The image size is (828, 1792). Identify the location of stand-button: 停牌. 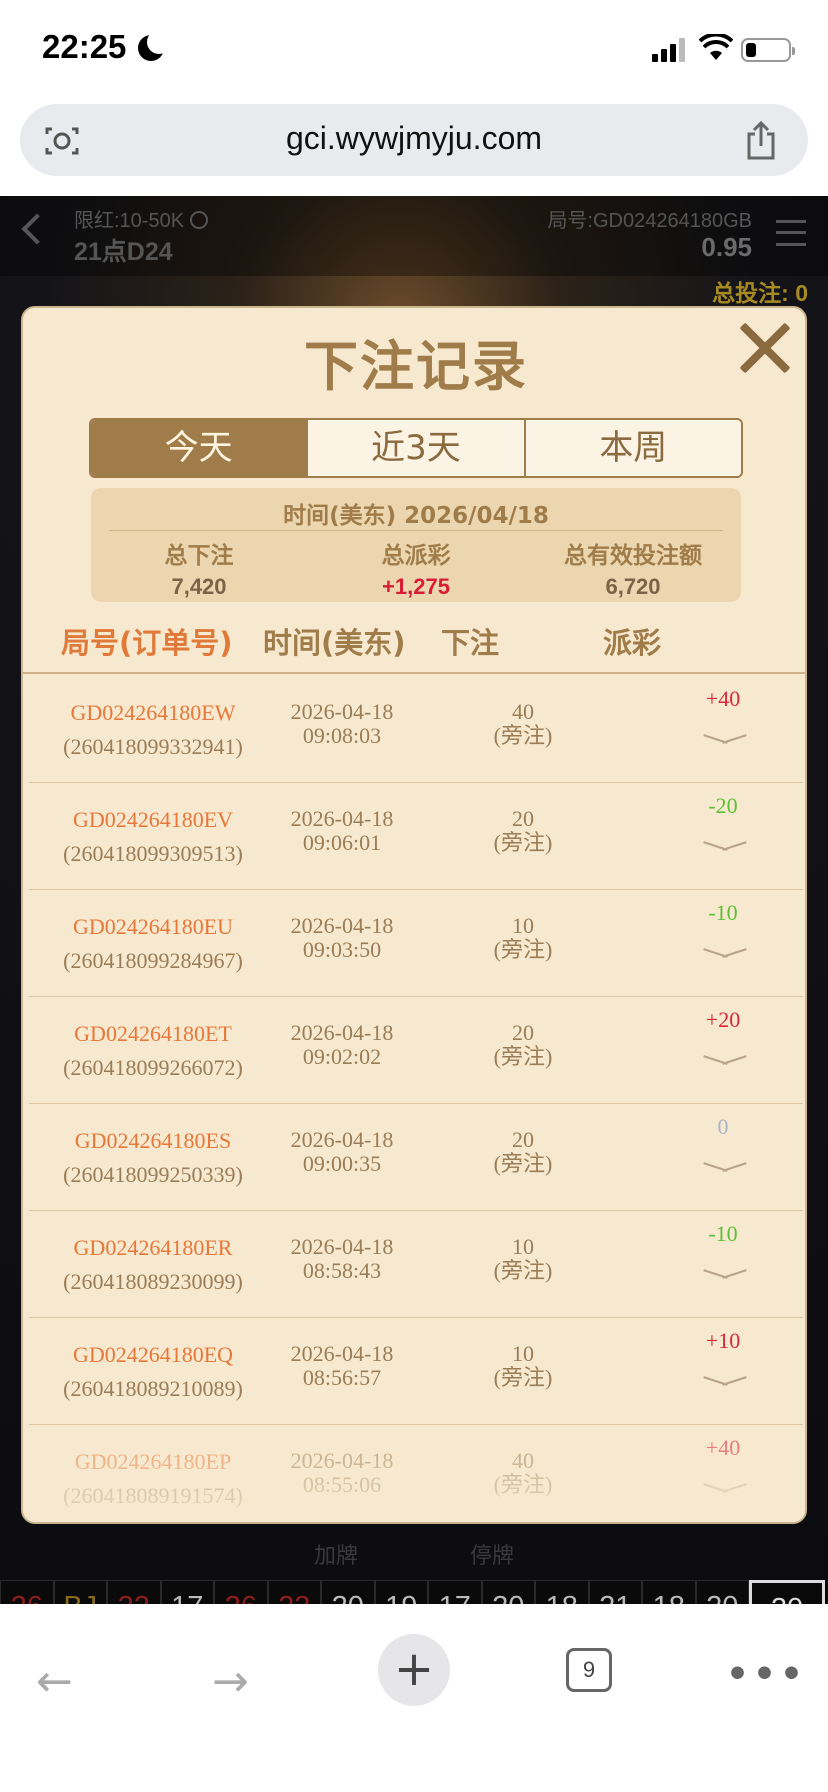
(492, 1554).